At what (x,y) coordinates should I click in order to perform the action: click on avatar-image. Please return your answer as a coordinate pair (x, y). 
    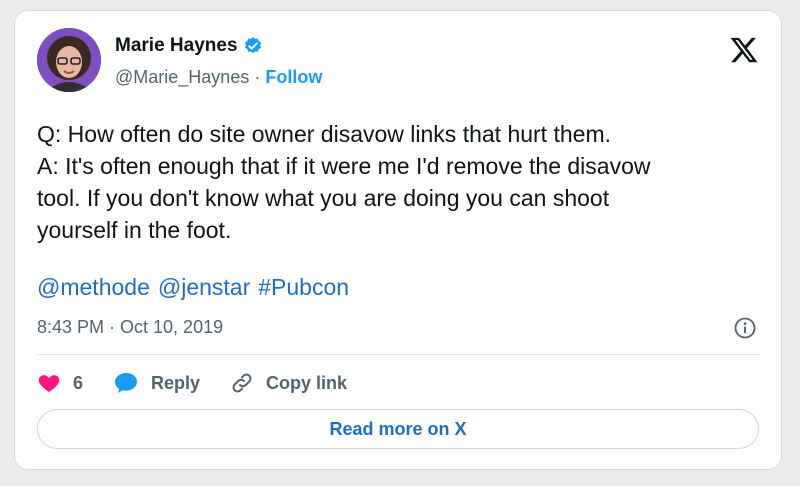
    Looking at the image, I should click on (69, 60).